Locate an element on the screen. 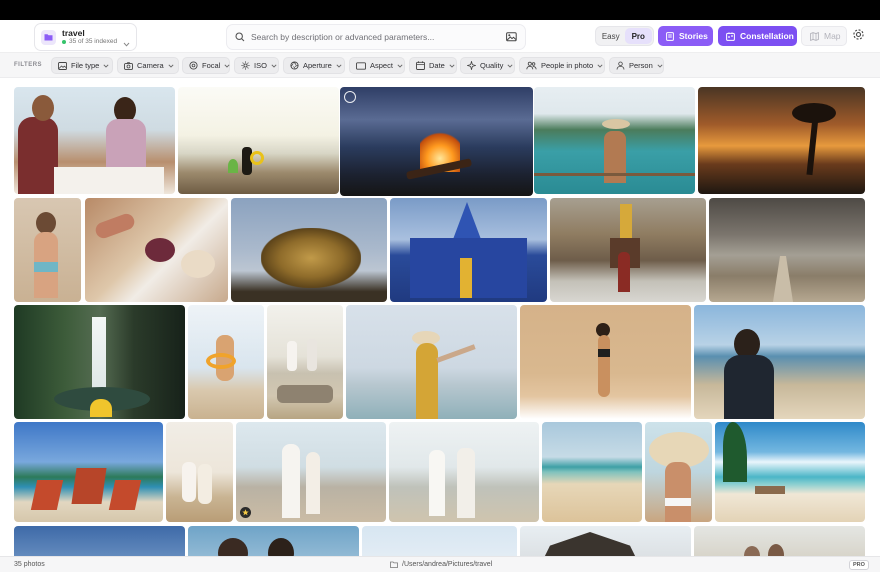  library-name: travel is located at coordinates (73, 32).